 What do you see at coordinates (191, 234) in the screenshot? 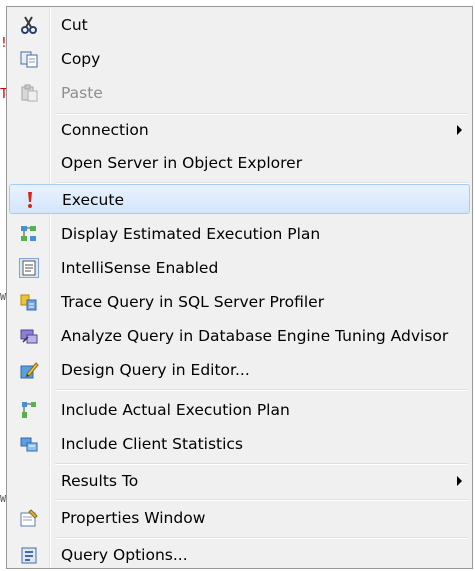
I see `menu-item-label: Display Estimated Execution Plan` at bounding box center [191, 234].